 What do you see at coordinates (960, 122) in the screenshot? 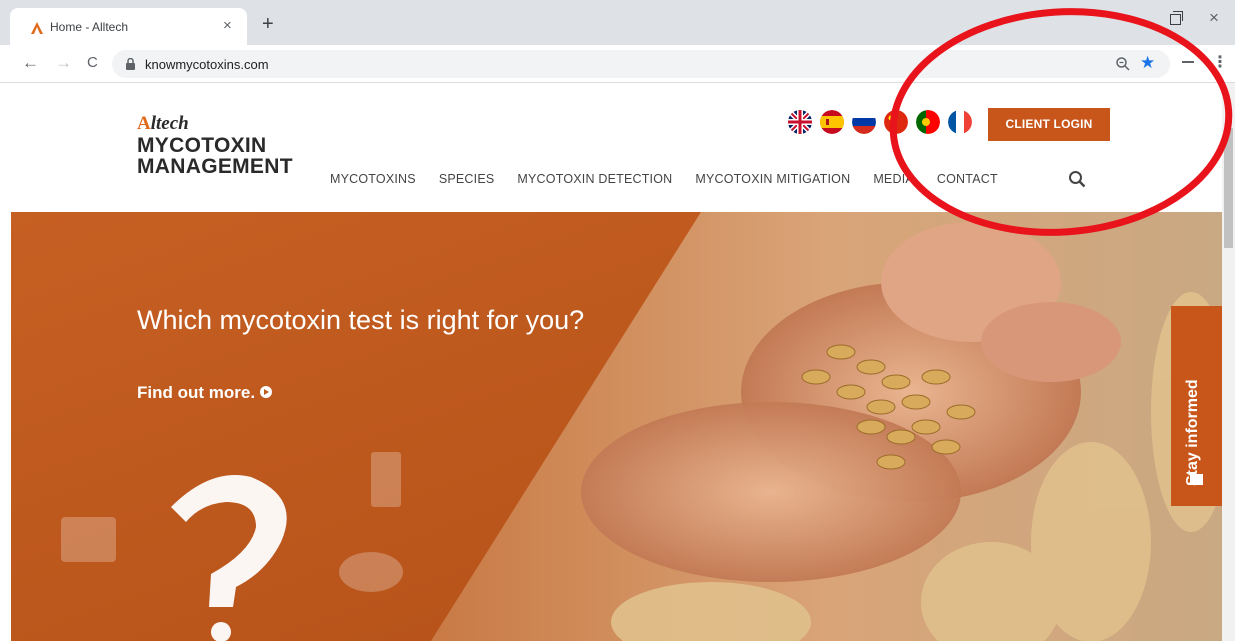
I see `france-flag-icon` at bounding box center [960, 122].